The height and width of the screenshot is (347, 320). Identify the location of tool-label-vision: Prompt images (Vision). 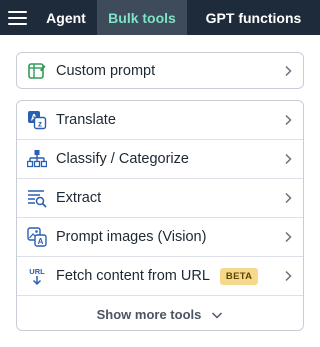
(131, 237).